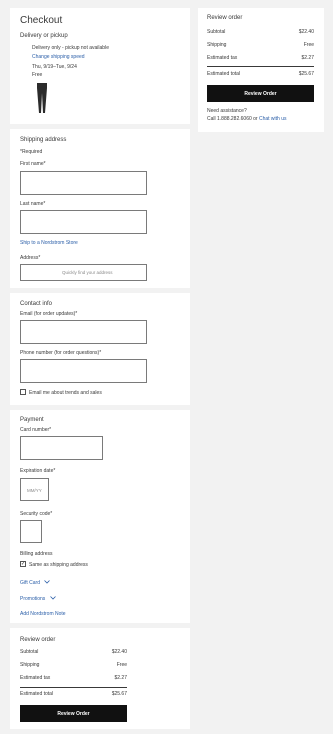 This screenshot has width=333, height=734. What do you see at coordinates (73, 694) in the screenshot?
I see `total-row-bottom: Estimated total $25.67` at bounding box center [73, 694].